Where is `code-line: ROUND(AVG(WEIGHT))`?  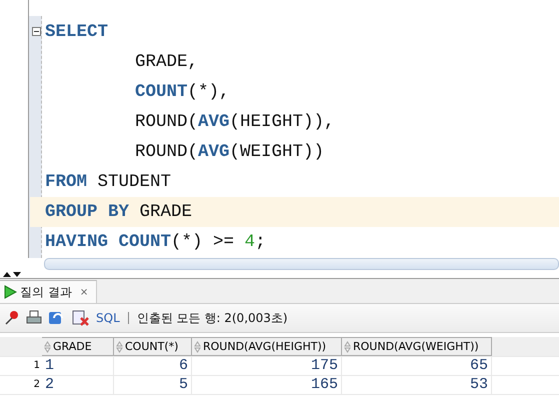
code-line: ROUND(AVG(WEIGHT)) is located at coordinates (229, 152).